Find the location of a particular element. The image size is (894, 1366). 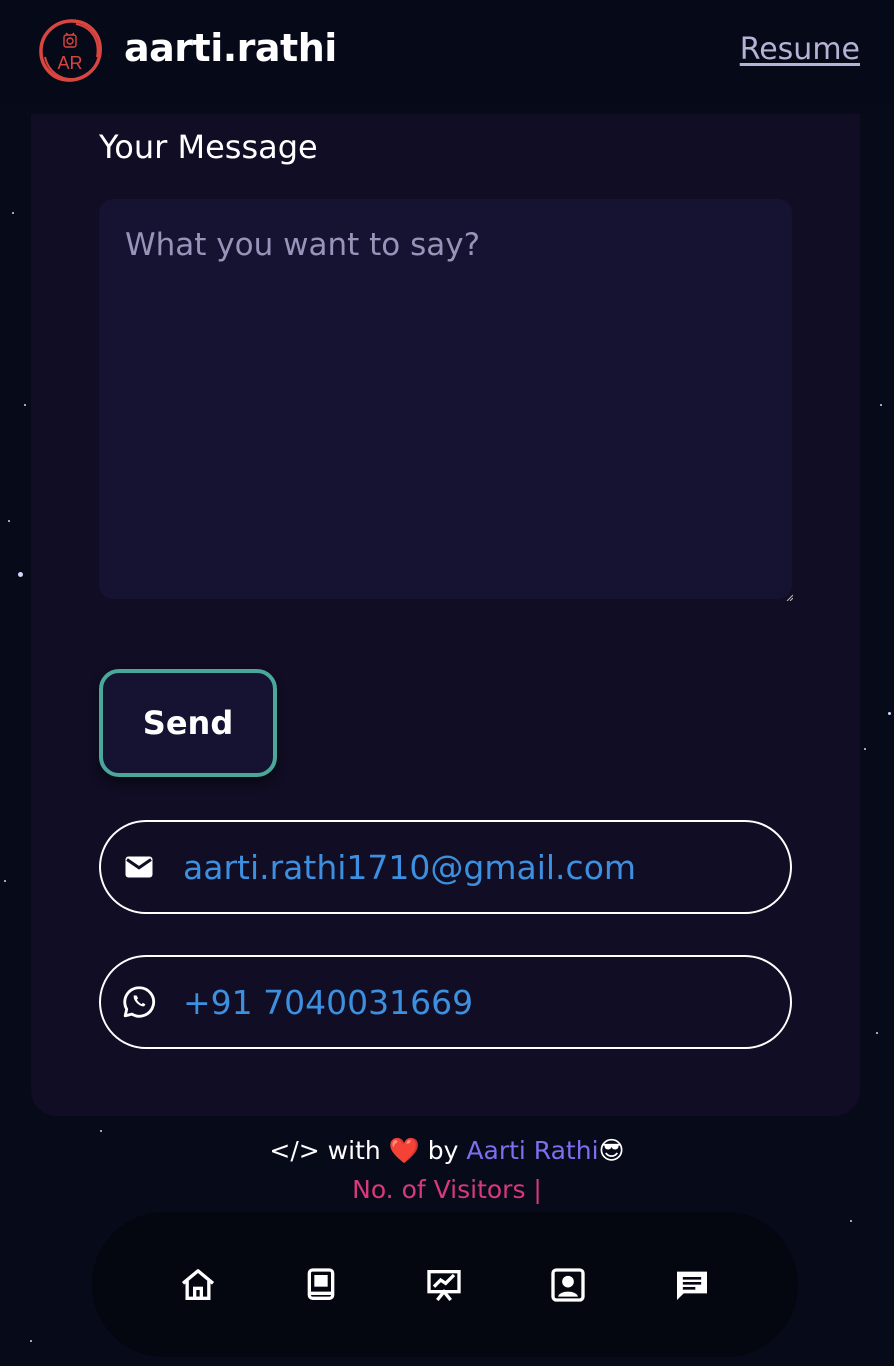

header: AR aarti.rathi Resume is located at coordinates (447, 52).